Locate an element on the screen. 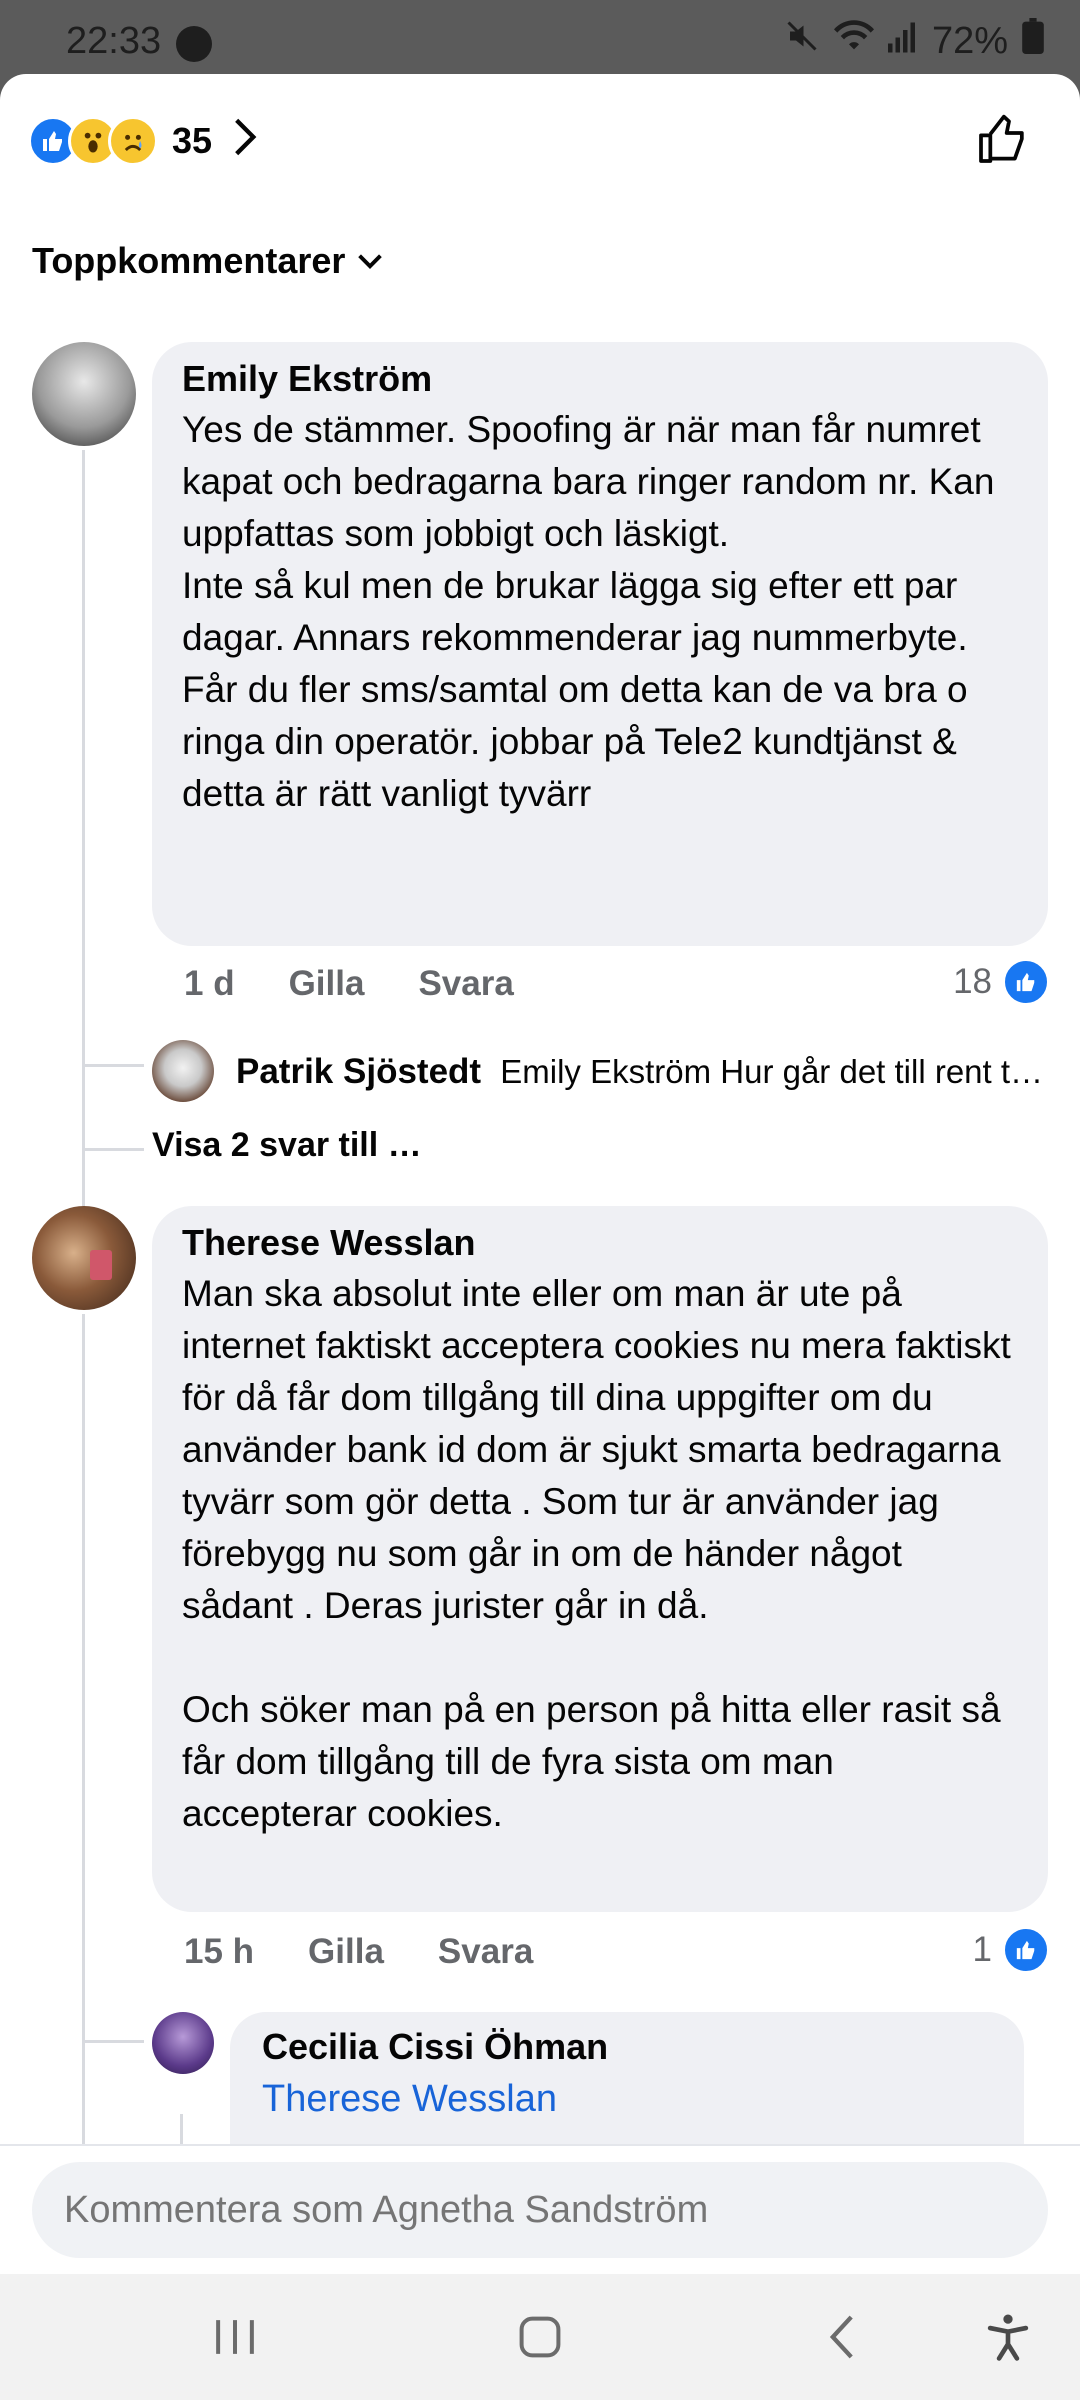 Image resolution: width=1080 pixels, height=2400 pixels. sort-label: Toppkommentarer is located at coordinates (189, 260).